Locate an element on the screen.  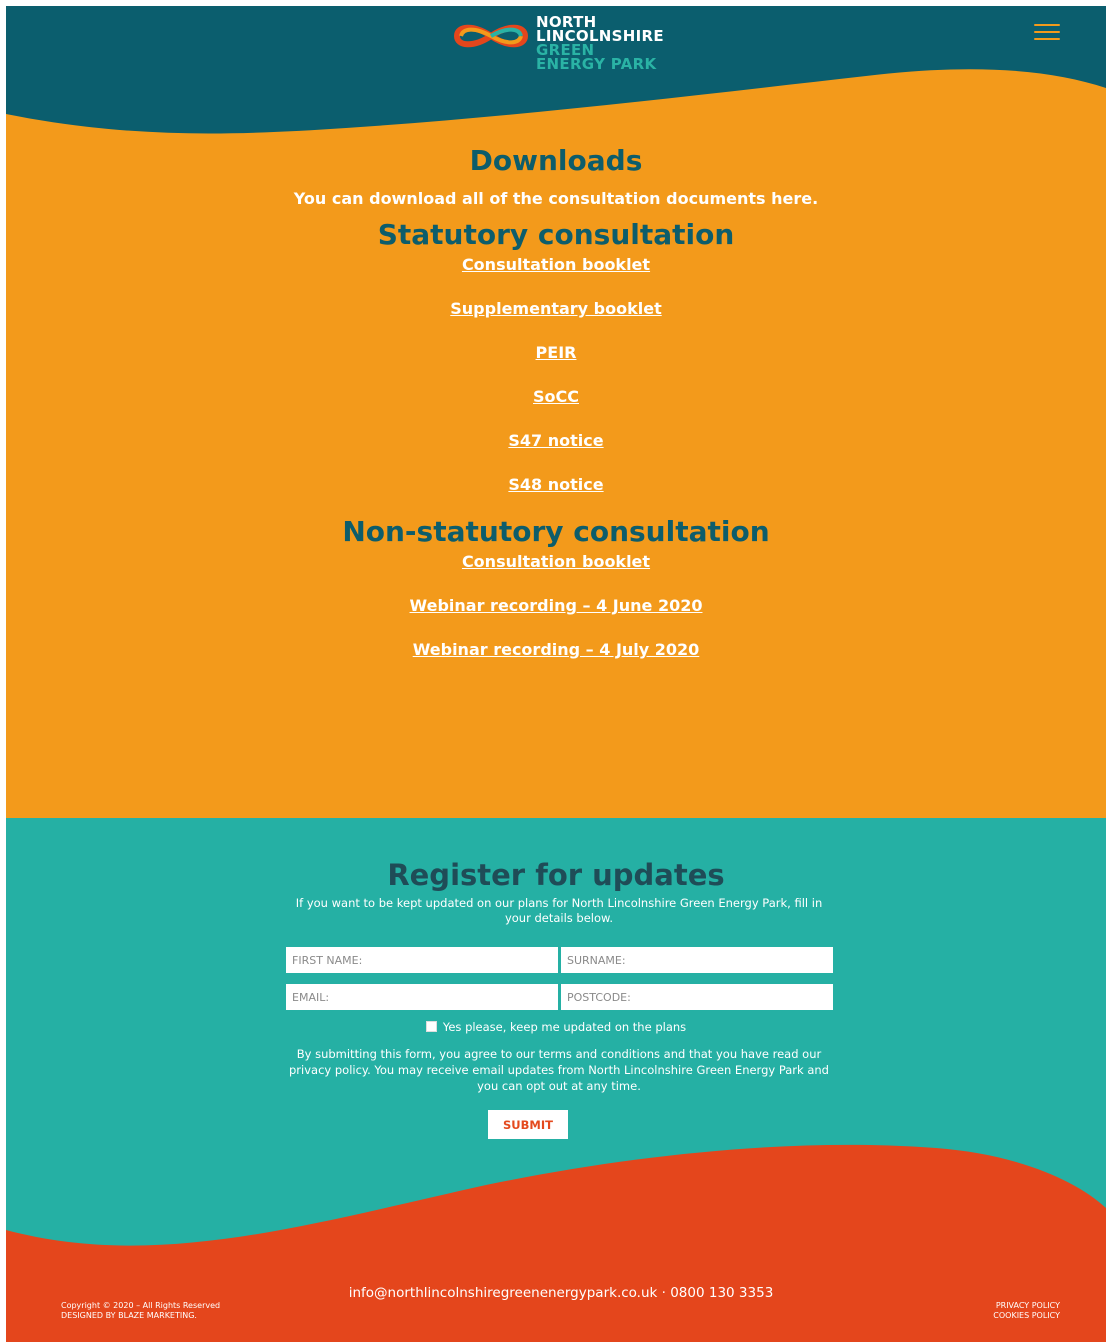
download-link-supplementary-booklet: Supplementary booklet is located at coordinates (555, 309).